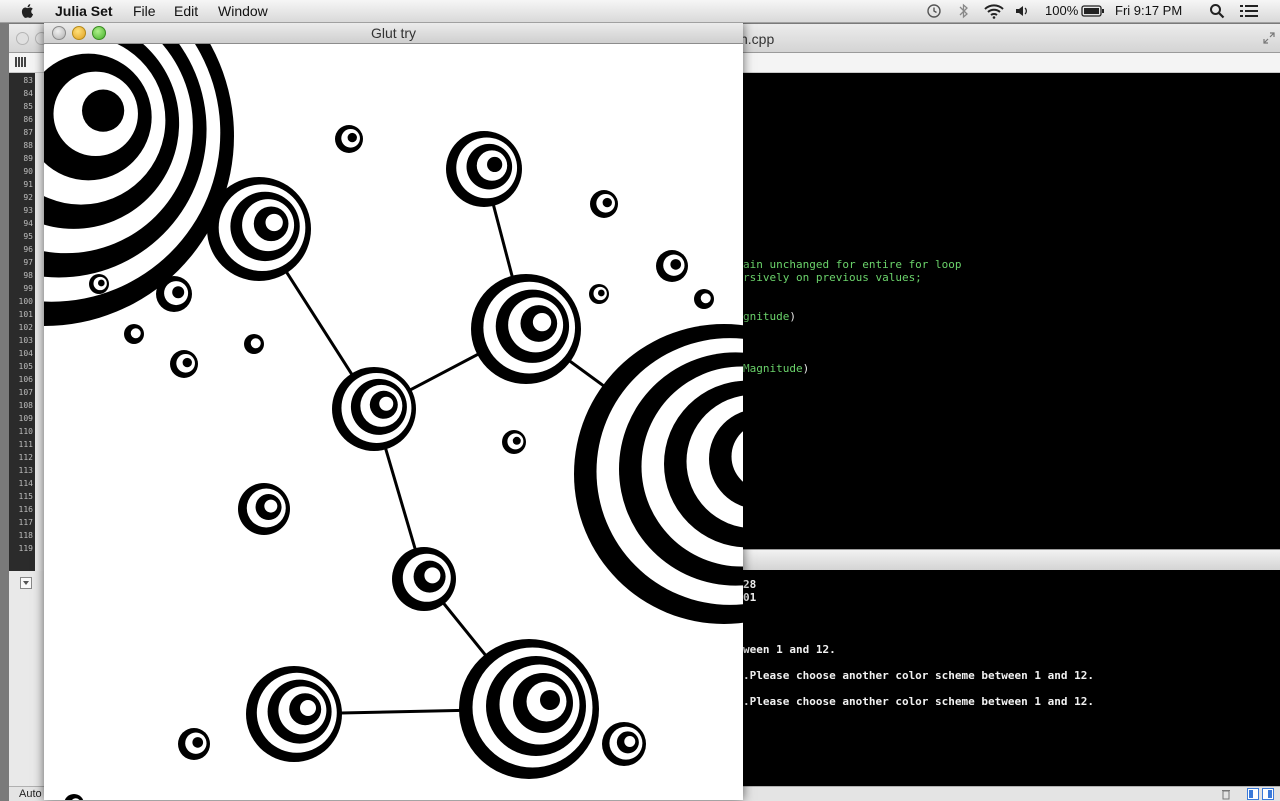 This screenshot has height=801, width=1280. What do you see at coordinates (28, 288) in the screenshot?
I see `line-number: 99` at bounding box center [28, 288].